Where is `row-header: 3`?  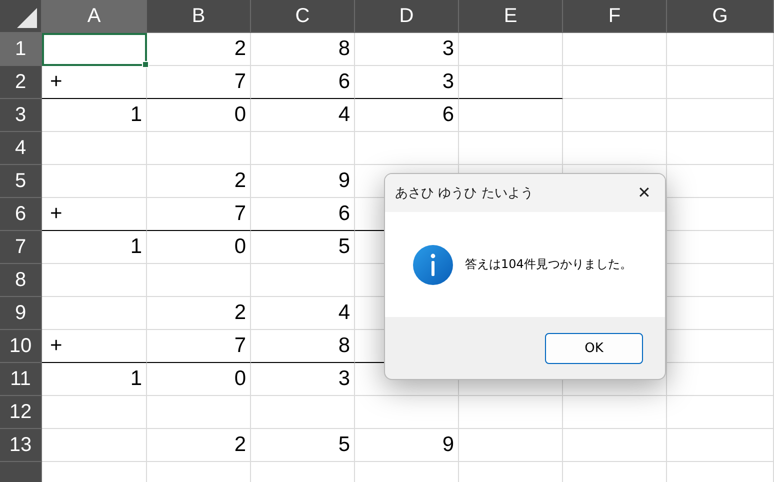
row-header: 3 is located at coordinates (21, 115).